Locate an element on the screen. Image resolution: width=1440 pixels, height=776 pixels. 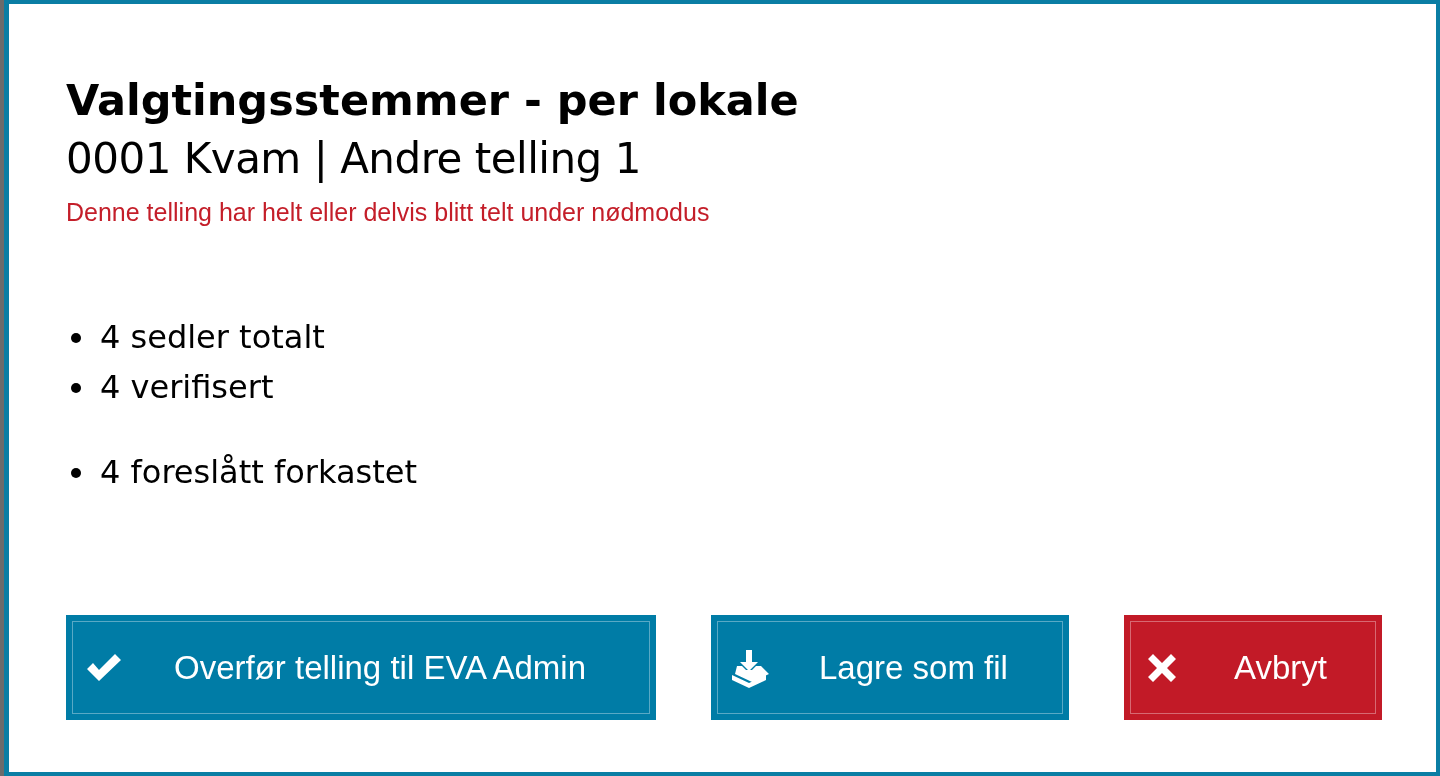
warning-message: Denne telling har helt eller delvis blitt telt under nødmodus is located at coordinates (388, 212).